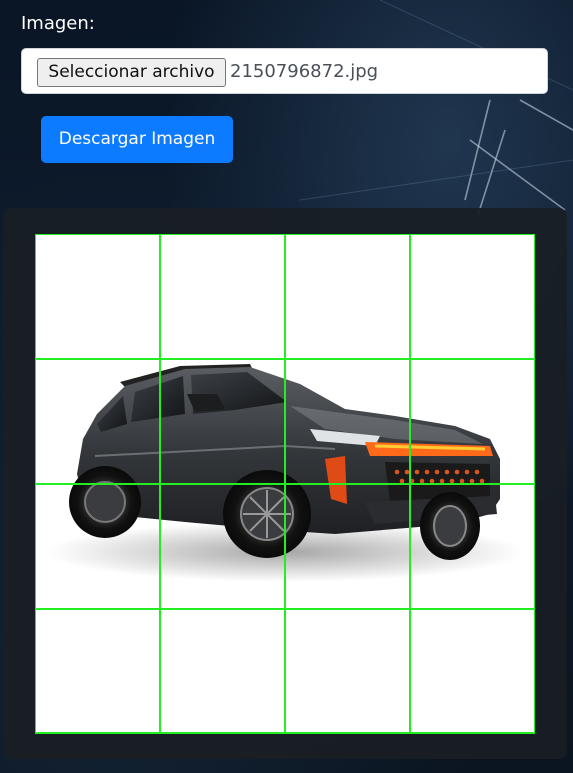  I want to click on file-name-text: 2150796872.jpg, so click(304, 71).